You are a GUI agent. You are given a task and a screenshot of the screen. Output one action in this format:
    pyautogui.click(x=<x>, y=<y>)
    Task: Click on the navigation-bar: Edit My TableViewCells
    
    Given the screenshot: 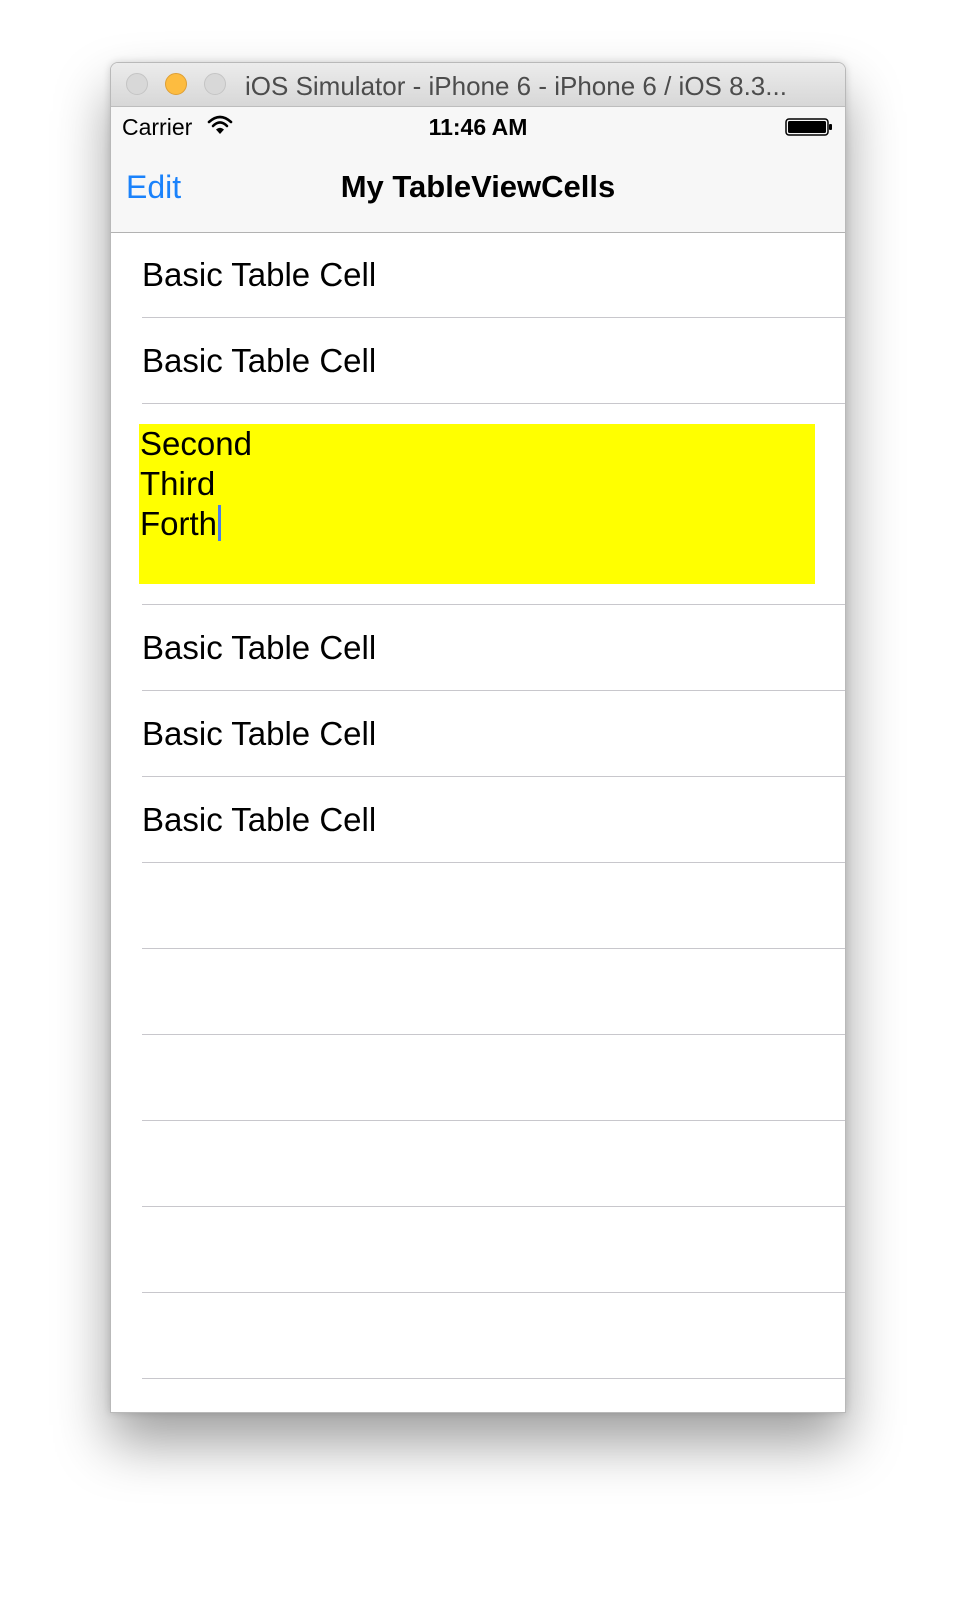 What is the action you would take?
    pyautogui.click(x=478, y=190)
    